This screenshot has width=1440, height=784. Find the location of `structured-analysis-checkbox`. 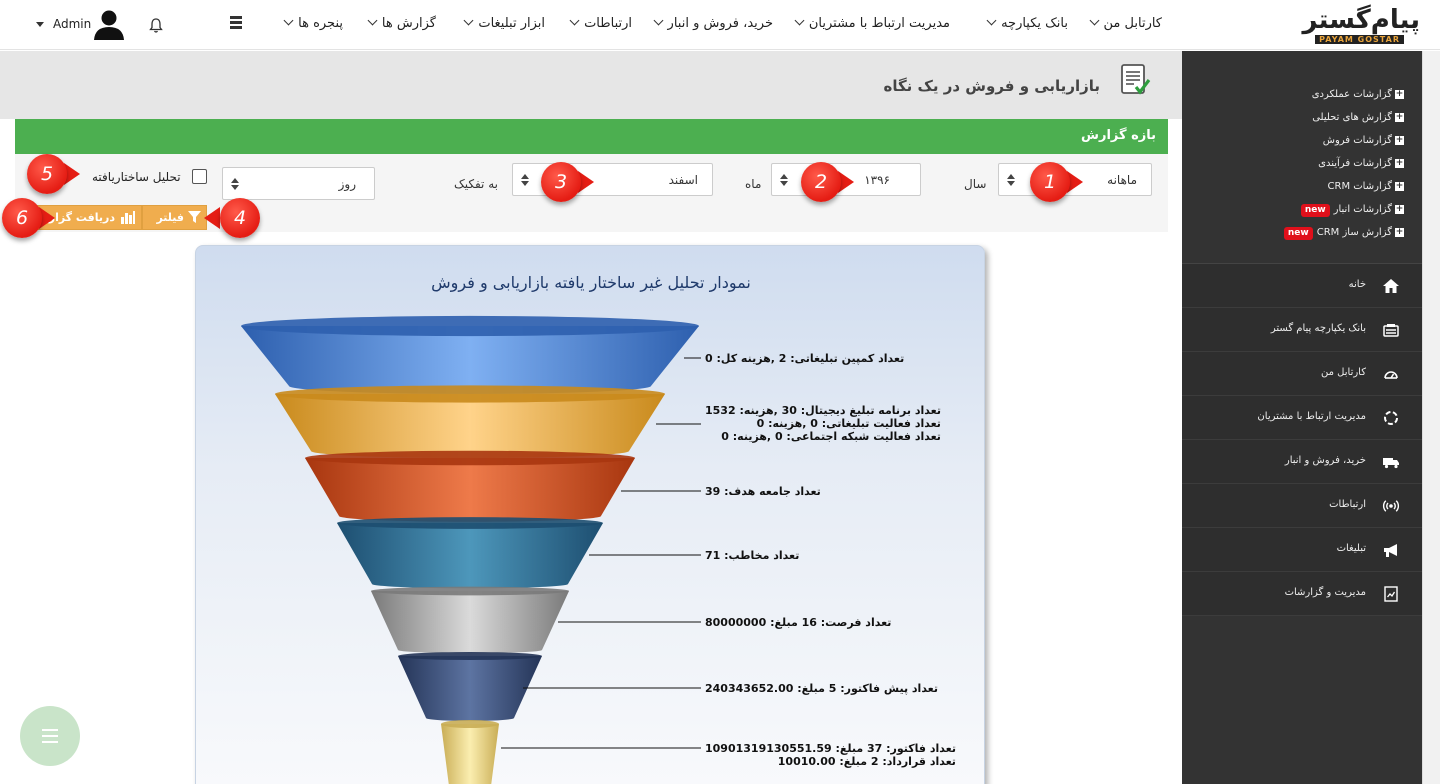

structured-analysis-checkbox is located at coordinates (199, 176).